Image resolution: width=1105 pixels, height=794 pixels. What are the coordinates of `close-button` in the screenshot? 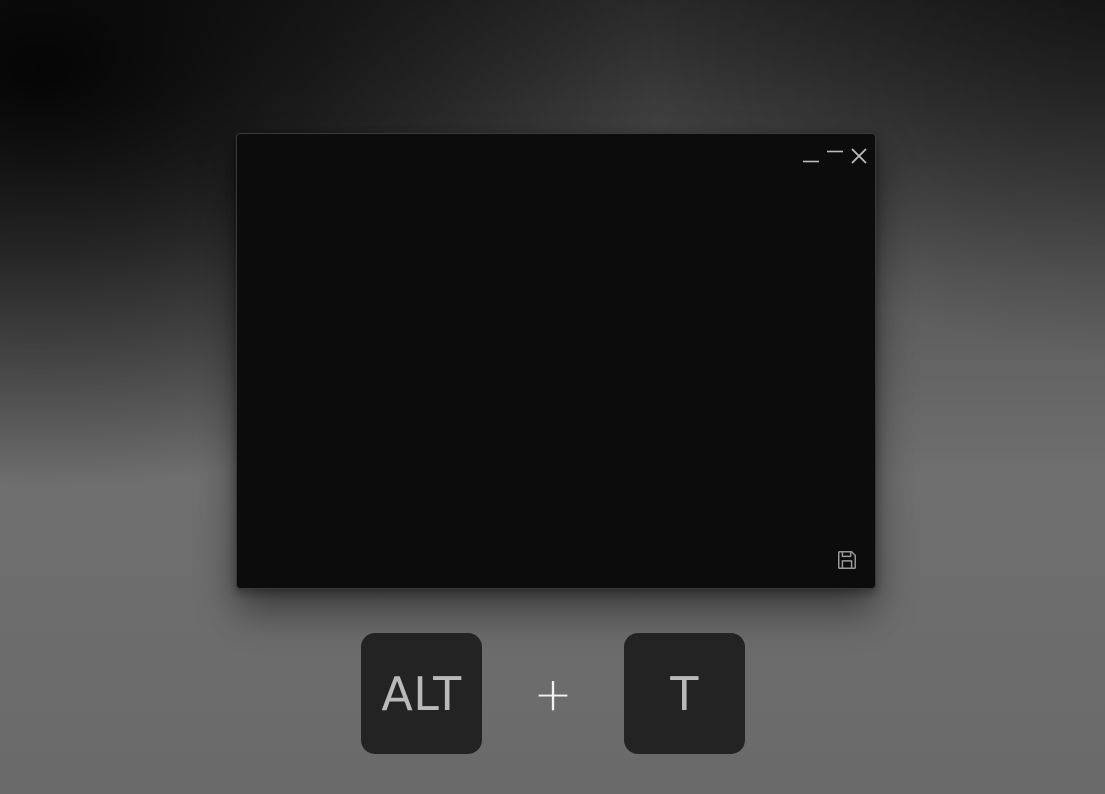 It's located at (859, 156).